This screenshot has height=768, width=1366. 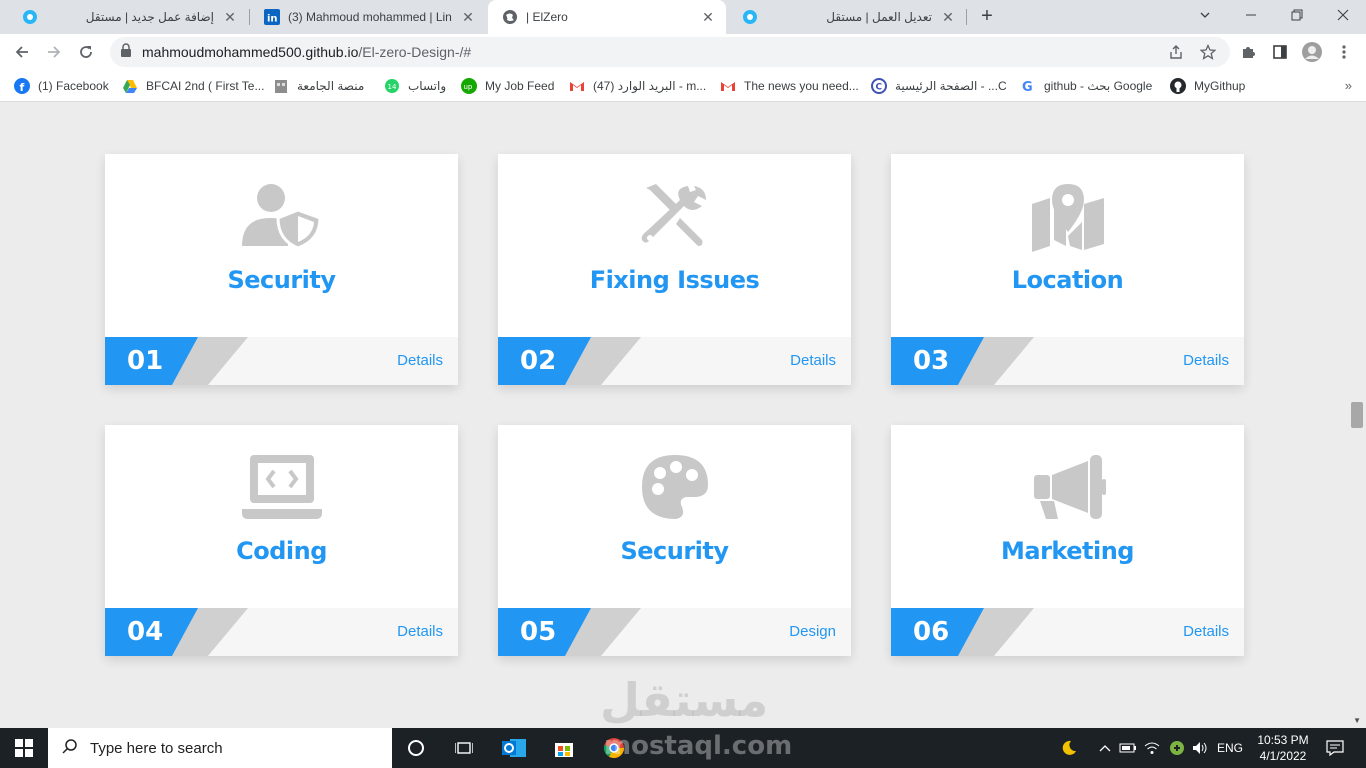 I want to click on more-bookmarks-chevron-icon: », so click(x=1348, y=85).